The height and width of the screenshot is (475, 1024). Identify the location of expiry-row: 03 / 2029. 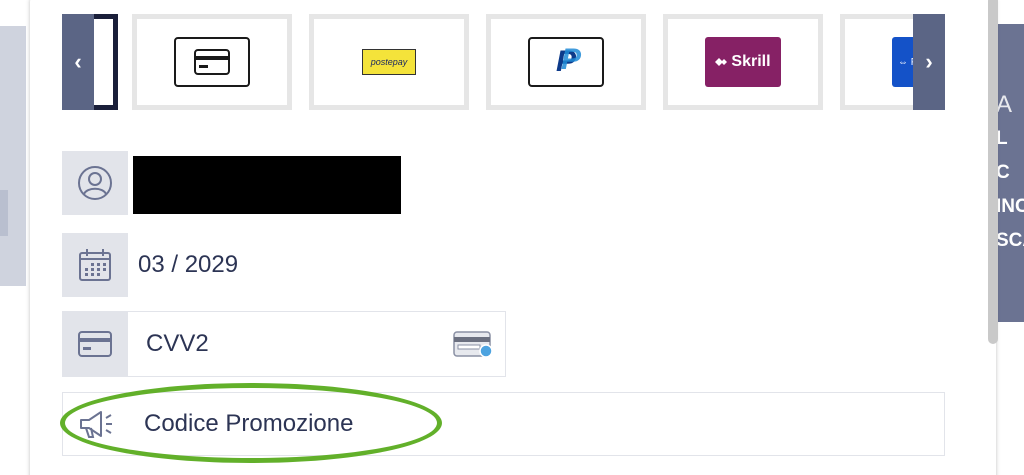
(245, 265).